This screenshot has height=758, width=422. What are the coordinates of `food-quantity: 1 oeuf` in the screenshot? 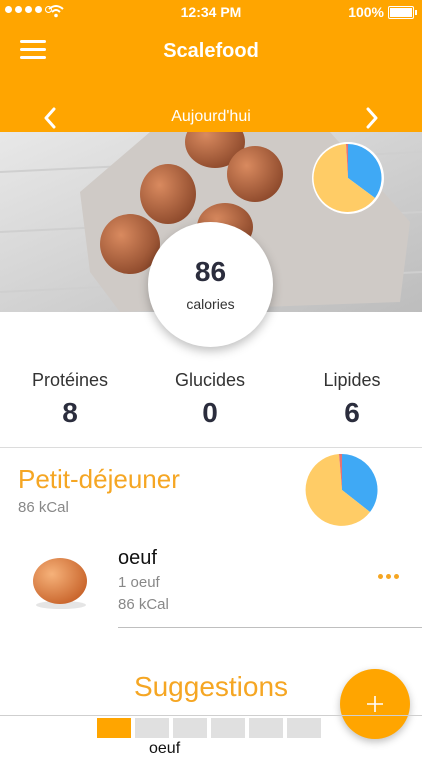 It's located at (139, 582).